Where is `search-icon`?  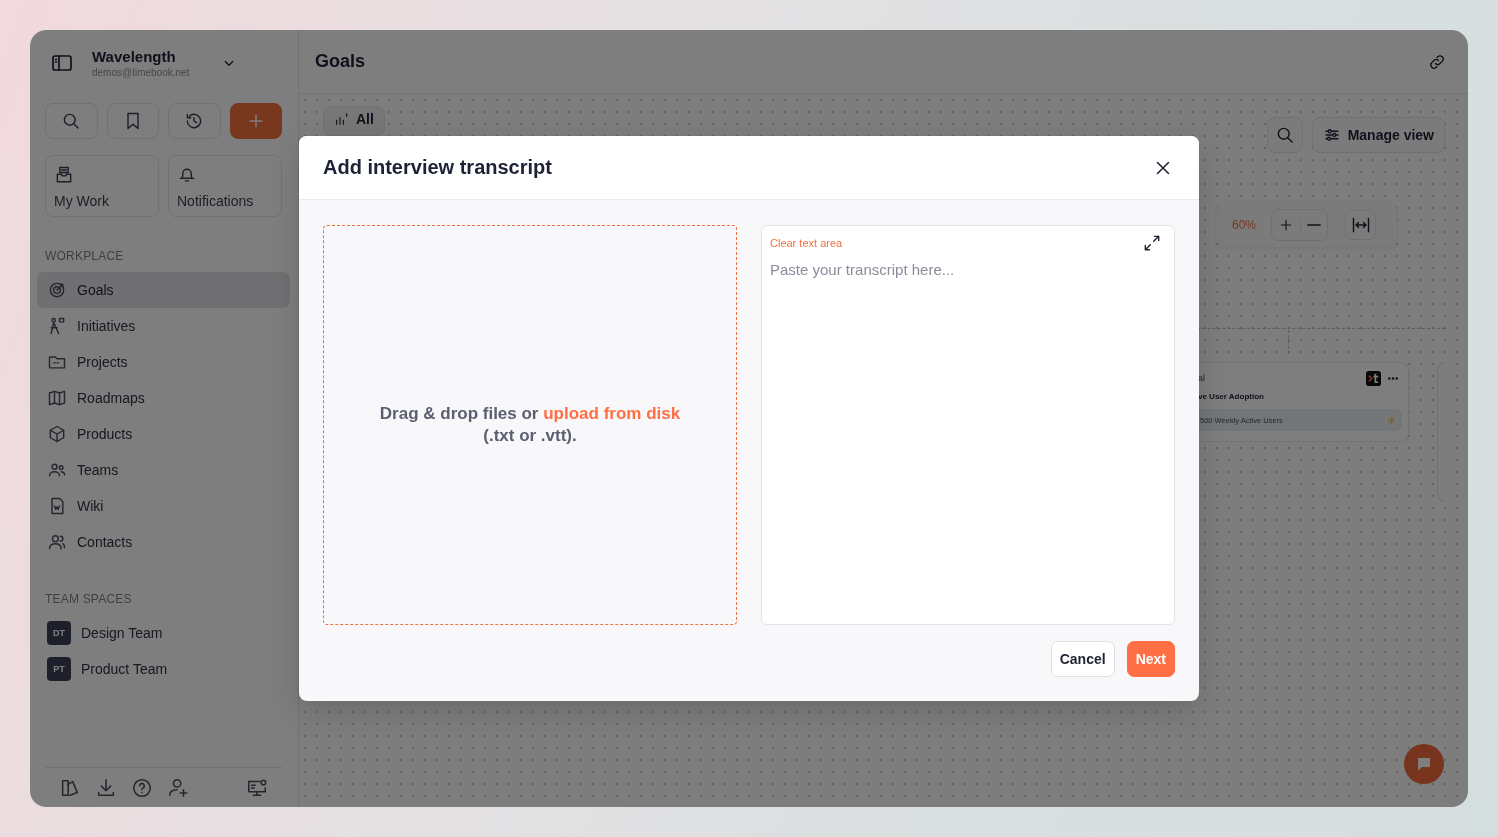
search-icon is located at coordinates (71, 121).